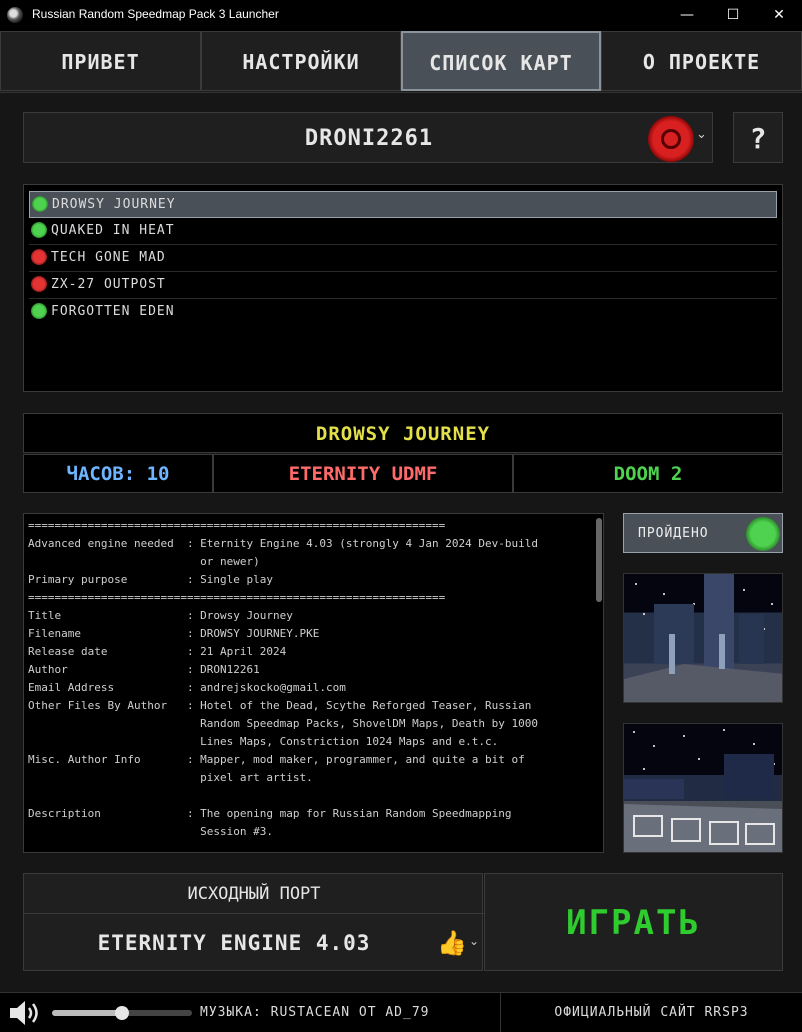  I want to click on list-item: DROWSY JOURNEY, so click(403, 204).